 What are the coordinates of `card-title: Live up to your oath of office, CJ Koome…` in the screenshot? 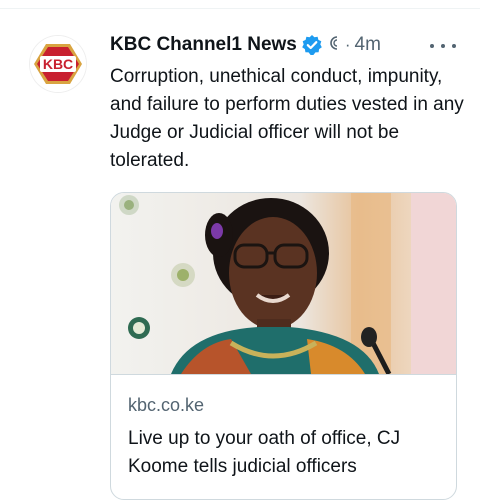 It's located at (288, 453).